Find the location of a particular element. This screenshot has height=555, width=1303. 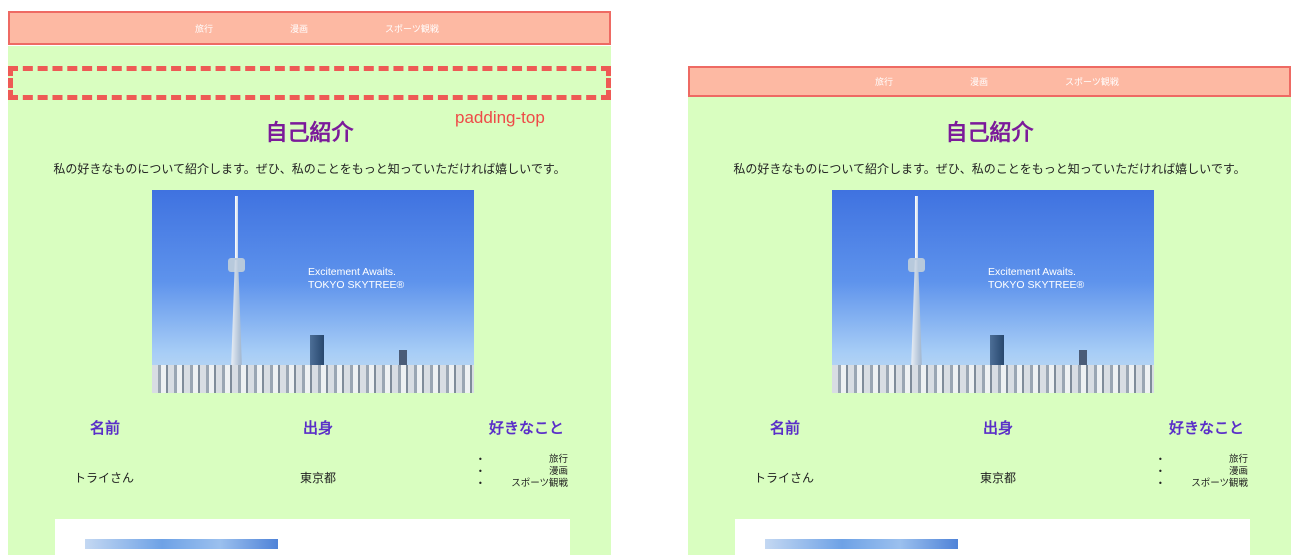

padding-top-indicator is located at coordinates (309, 83).